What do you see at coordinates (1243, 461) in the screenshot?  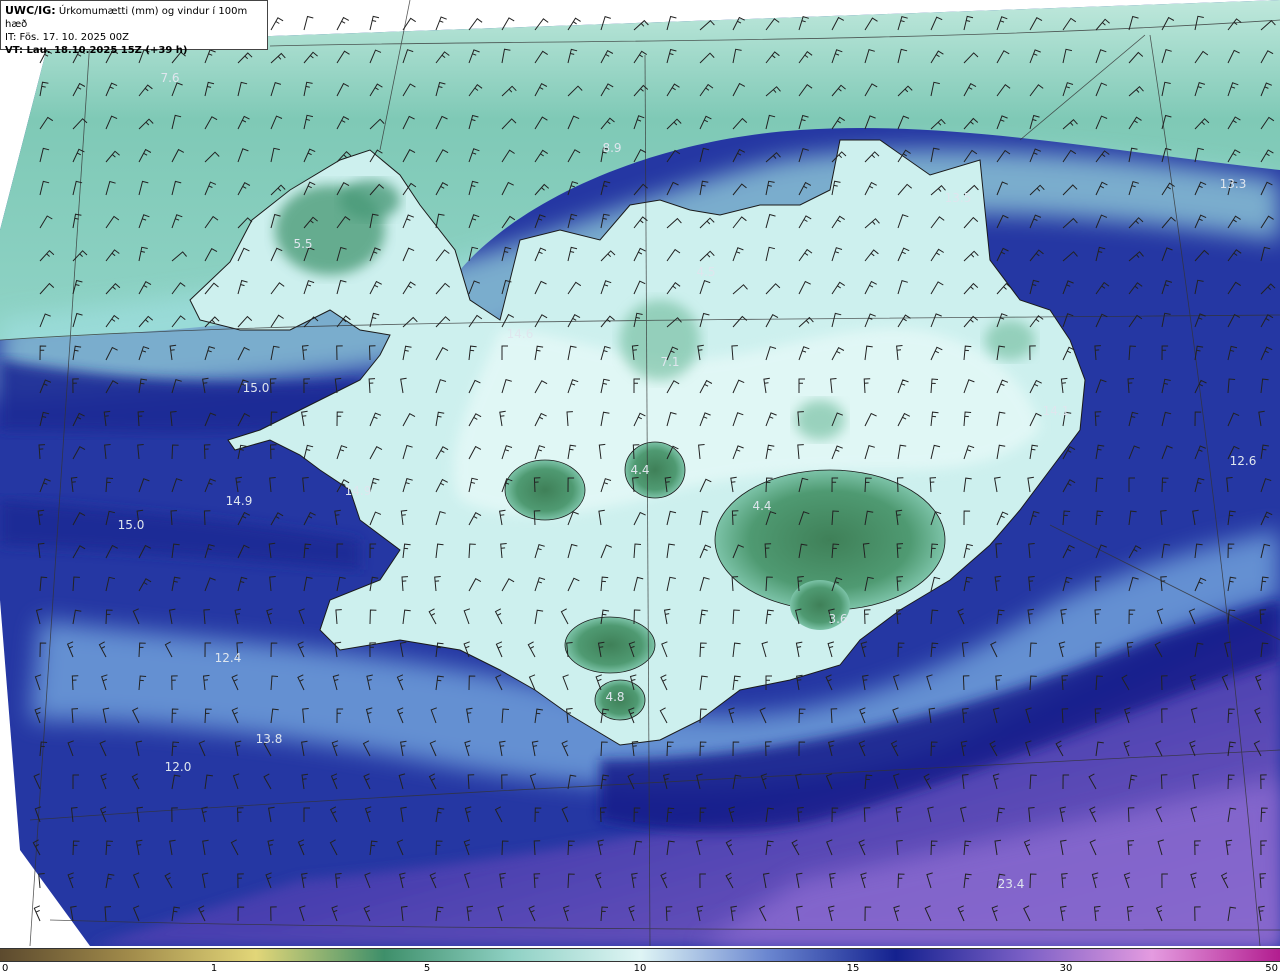 I see `value-label: 12.6` at bounding box center [1243, 461].